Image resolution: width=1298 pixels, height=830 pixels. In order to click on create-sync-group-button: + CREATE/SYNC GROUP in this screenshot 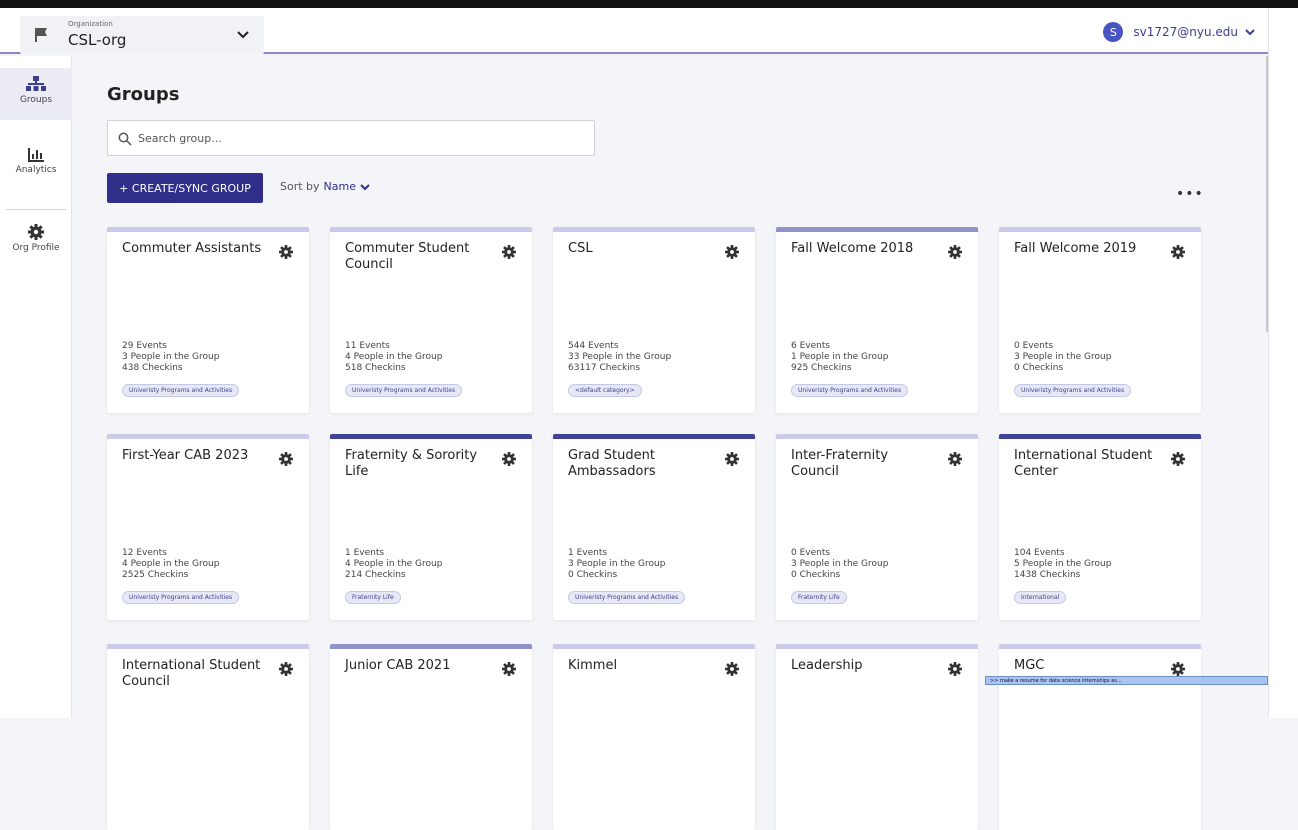, I will do `click(185, 188)`.